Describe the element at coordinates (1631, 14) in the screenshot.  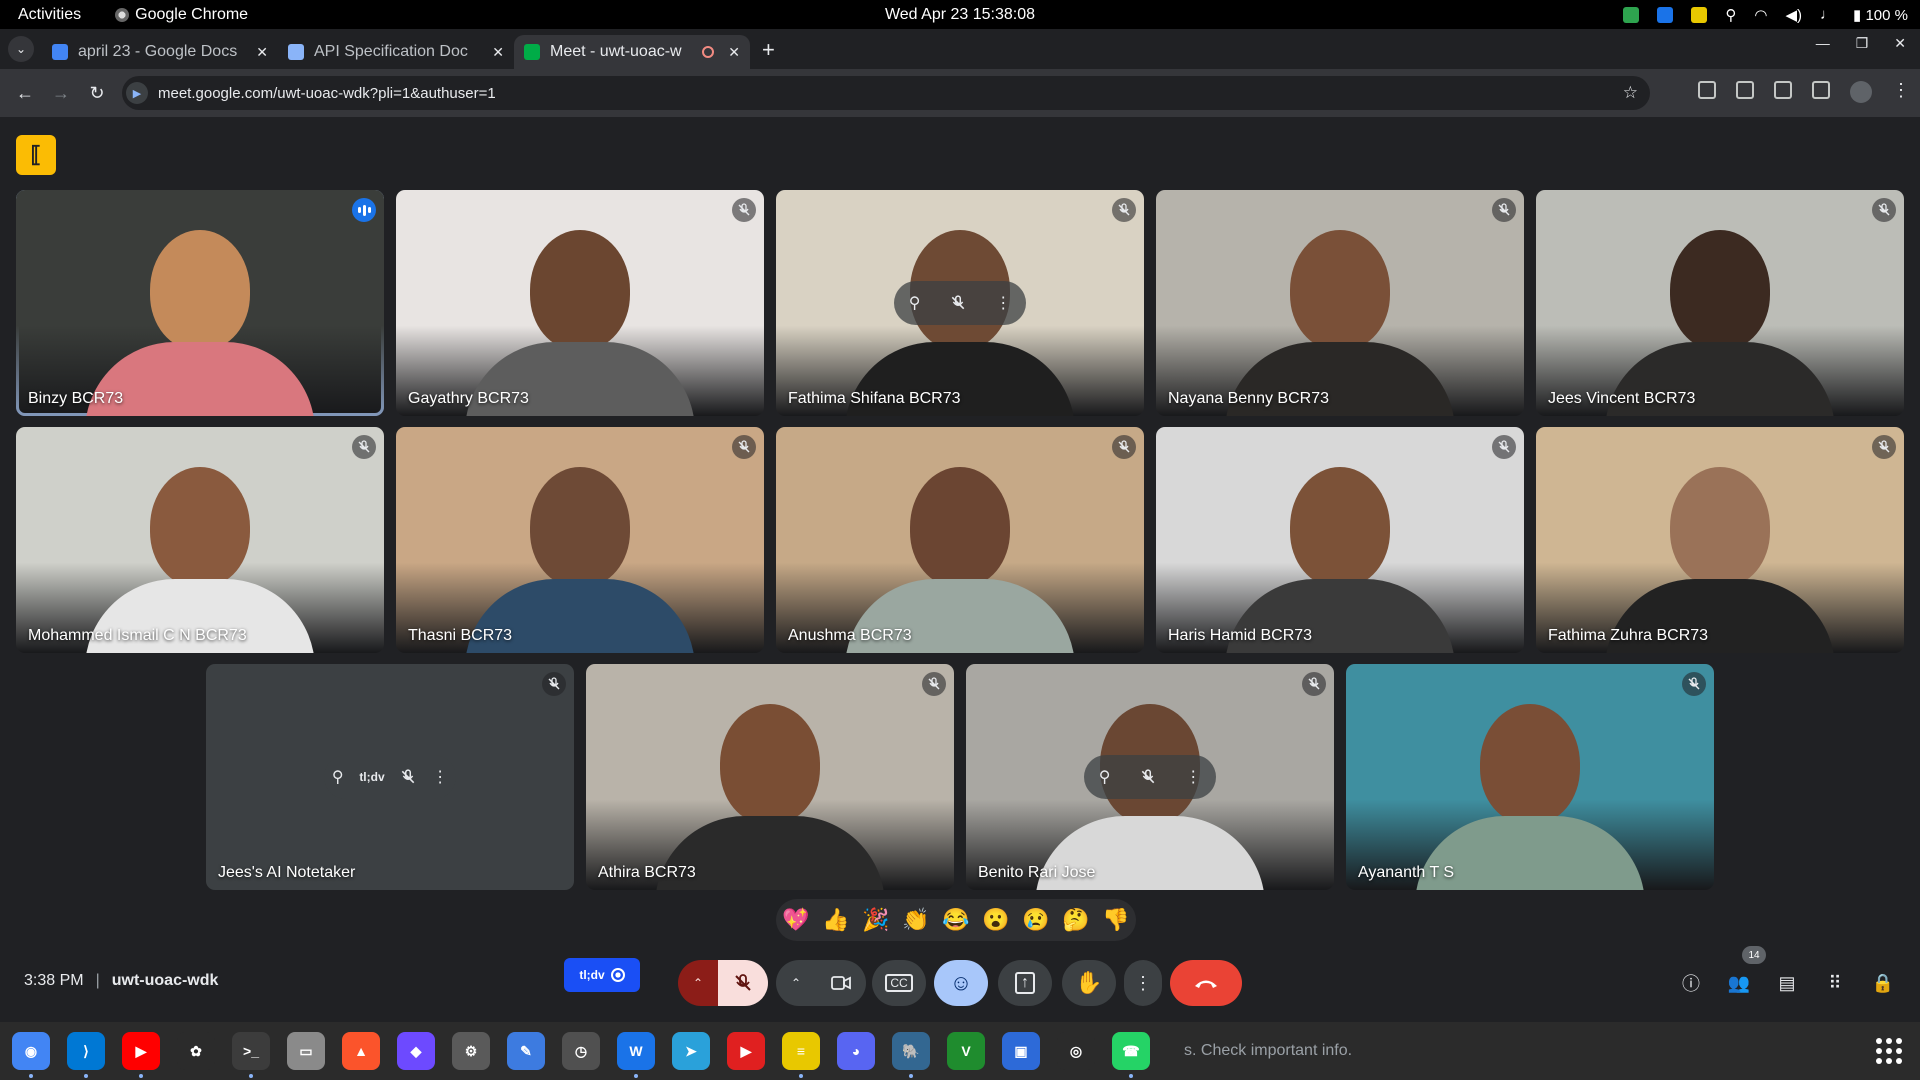
I see `indicator-app-icon` at that location.